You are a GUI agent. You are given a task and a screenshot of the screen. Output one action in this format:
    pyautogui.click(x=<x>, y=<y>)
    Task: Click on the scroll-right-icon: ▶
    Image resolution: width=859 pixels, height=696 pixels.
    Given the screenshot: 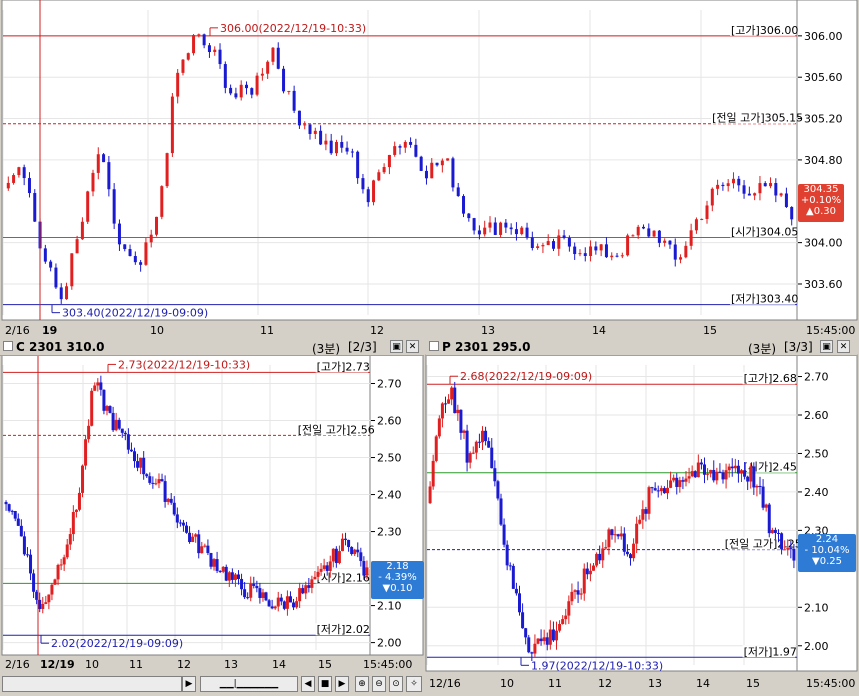 What is the action you would take?
    pyautogui.click(x=189, y=684)
    